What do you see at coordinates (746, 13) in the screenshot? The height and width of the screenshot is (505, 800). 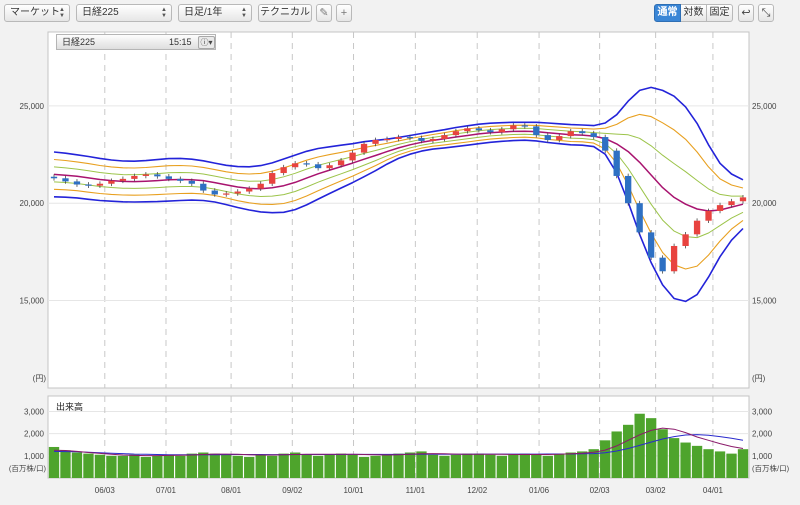 I see `undo-icon: ↩` at bounding box center [746, 13].